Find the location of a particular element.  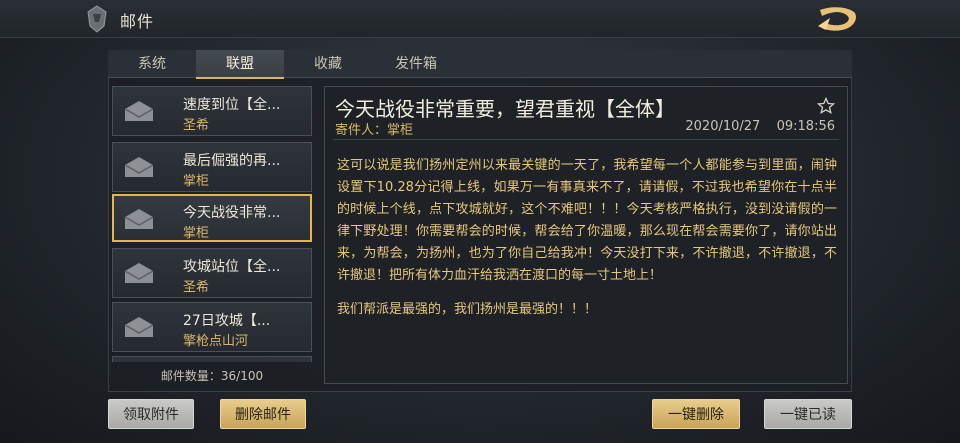

tab-outbox: 发件箱 is located at coordinates (416, 64).